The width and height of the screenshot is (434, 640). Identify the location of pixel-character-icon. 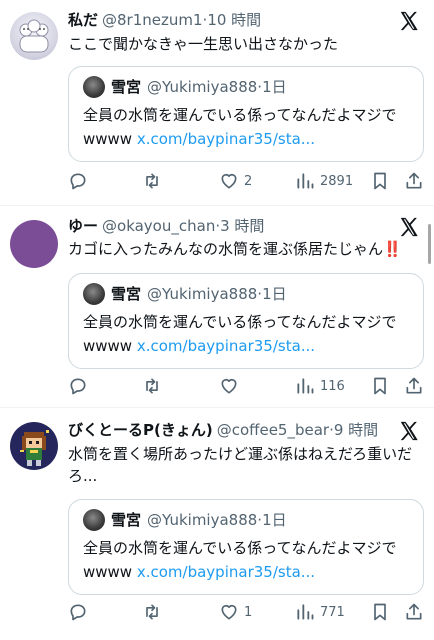
(34, 448).